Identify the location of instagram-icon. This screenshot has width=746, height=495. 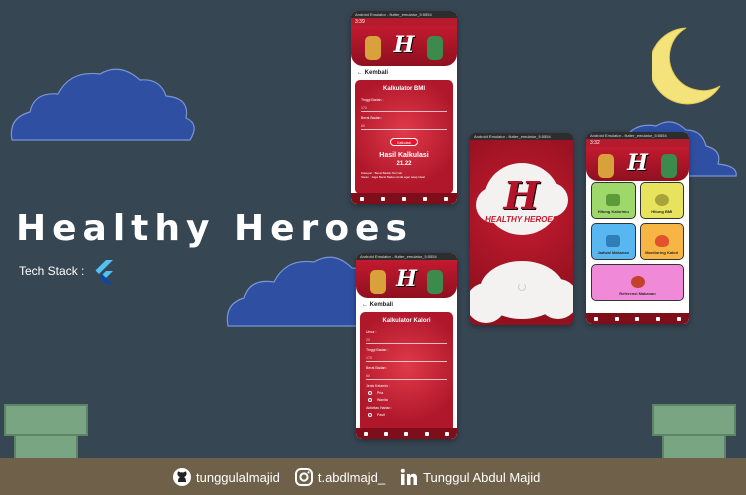
(303, 477).